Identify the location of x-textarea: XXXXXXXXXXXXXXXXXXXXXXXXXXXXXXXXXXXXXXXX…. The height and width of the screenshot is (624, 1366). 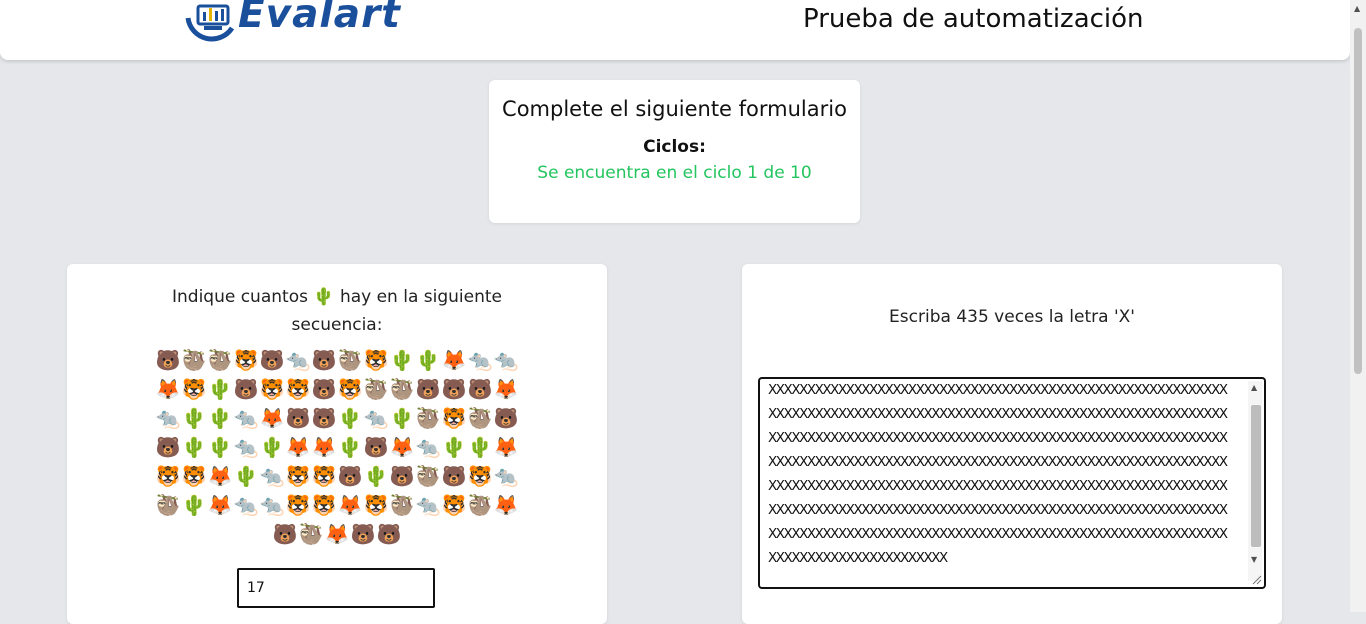
(1012, 483).